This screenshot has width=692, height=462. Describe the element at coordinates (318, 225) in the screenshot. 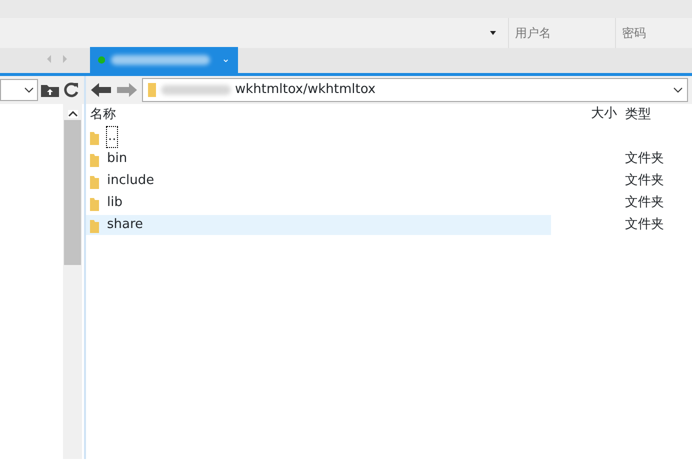

I see `file-row: share` at that location.